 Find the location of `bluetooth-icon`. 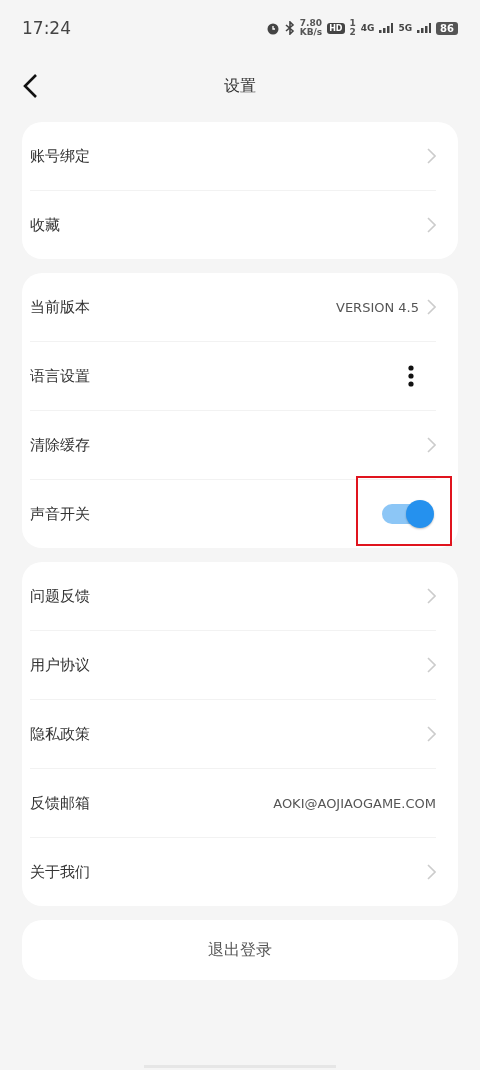

bluetooth-icon is located at coordinates (289, 28).